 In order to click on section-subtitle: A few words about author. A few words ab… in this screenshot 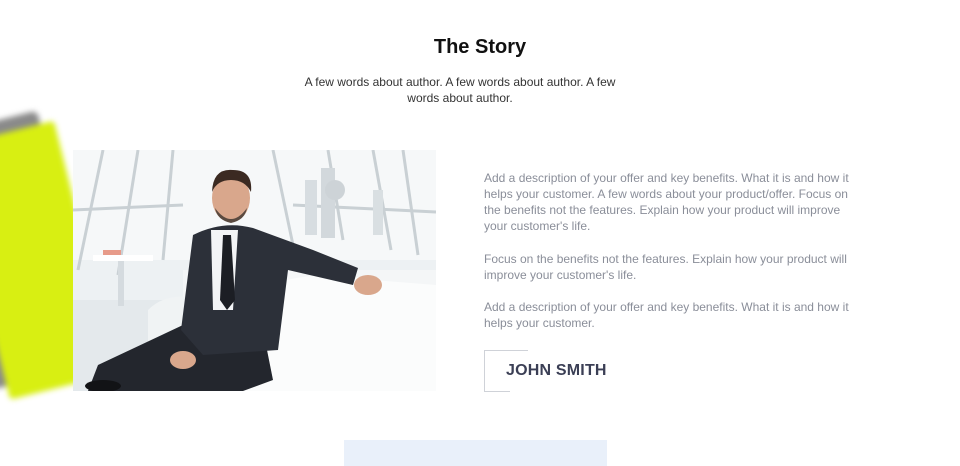, I will do `click(460, 90)`.